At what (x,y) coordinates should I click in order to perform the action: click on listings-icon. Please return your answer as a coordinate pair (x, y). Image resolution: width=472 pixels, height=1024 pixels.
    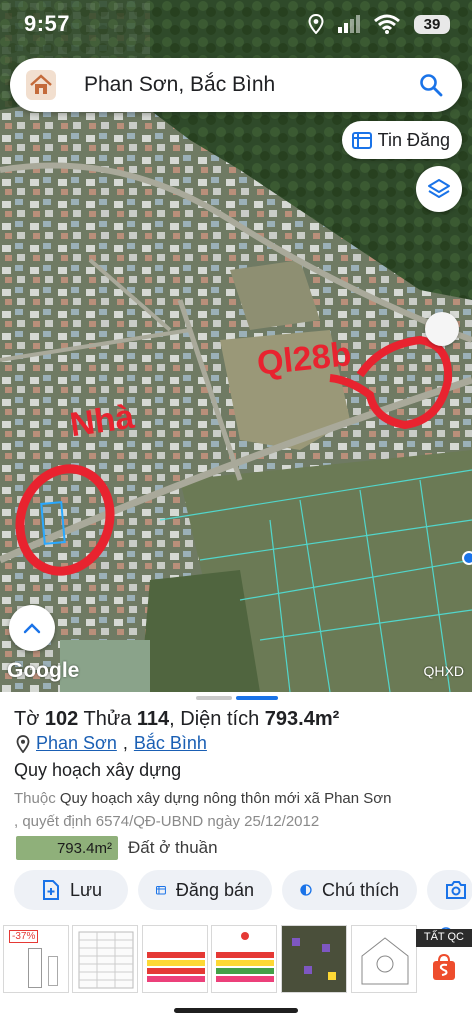
    Looking at the image, I should click on (361, 140).